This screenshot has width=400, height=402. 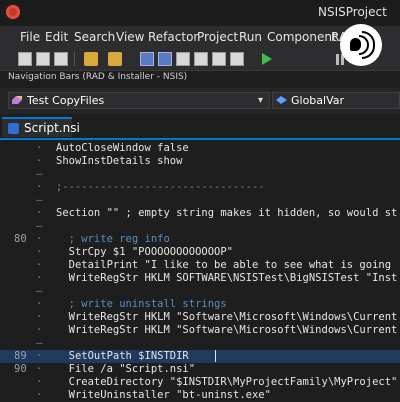 I want to click on navigation-bar: Test CopyFiles ▾ GlobalVar, so click(x=200, y=101).